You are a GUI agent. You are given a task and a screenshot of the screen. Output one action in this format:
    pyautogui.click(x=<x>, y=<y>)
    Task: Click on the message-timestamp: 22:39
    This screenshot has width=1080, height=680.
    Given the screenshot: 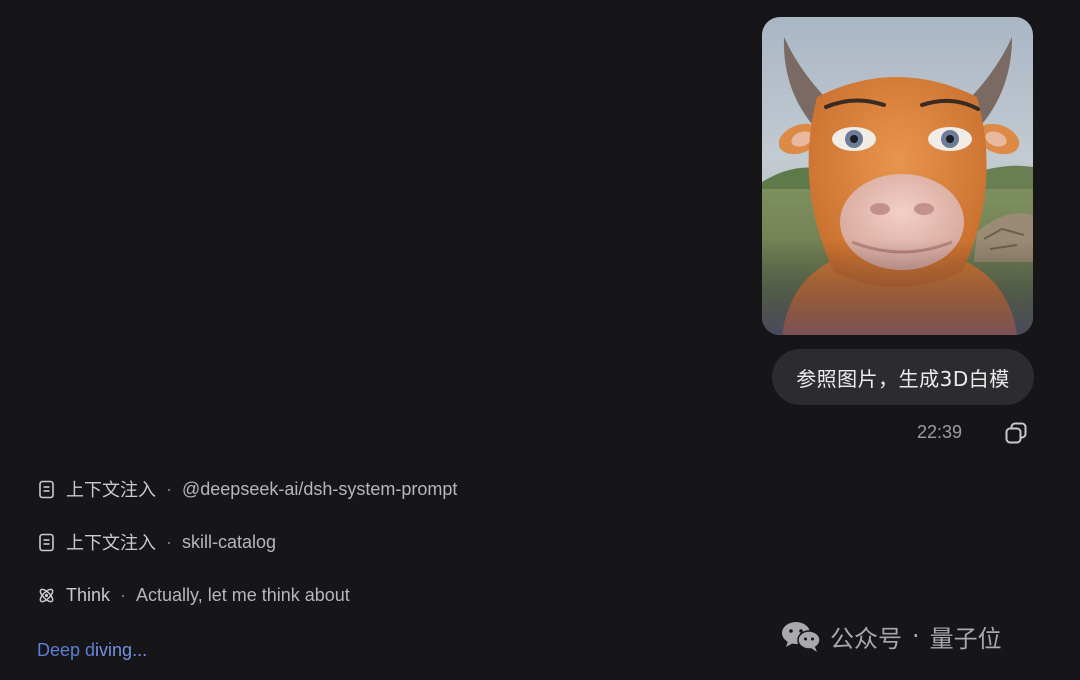 What is the action you would take?
    pyautogui.click(x=940, y=432)
    